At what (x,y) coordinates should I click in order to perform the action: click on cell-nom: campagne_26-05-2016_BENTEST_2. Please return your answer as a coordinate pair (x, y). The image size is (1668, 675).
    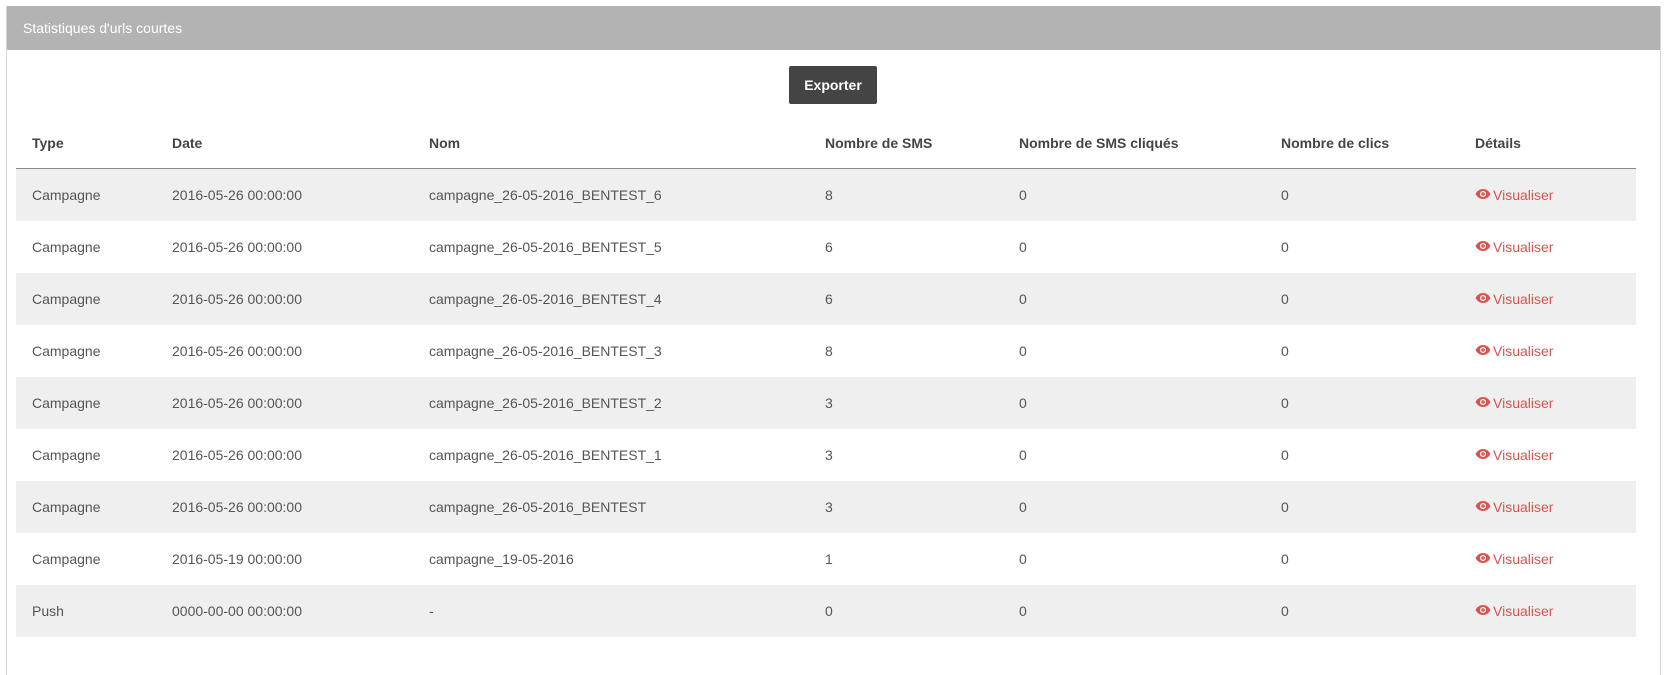
    Looking at the image, I should click on (611, 403).